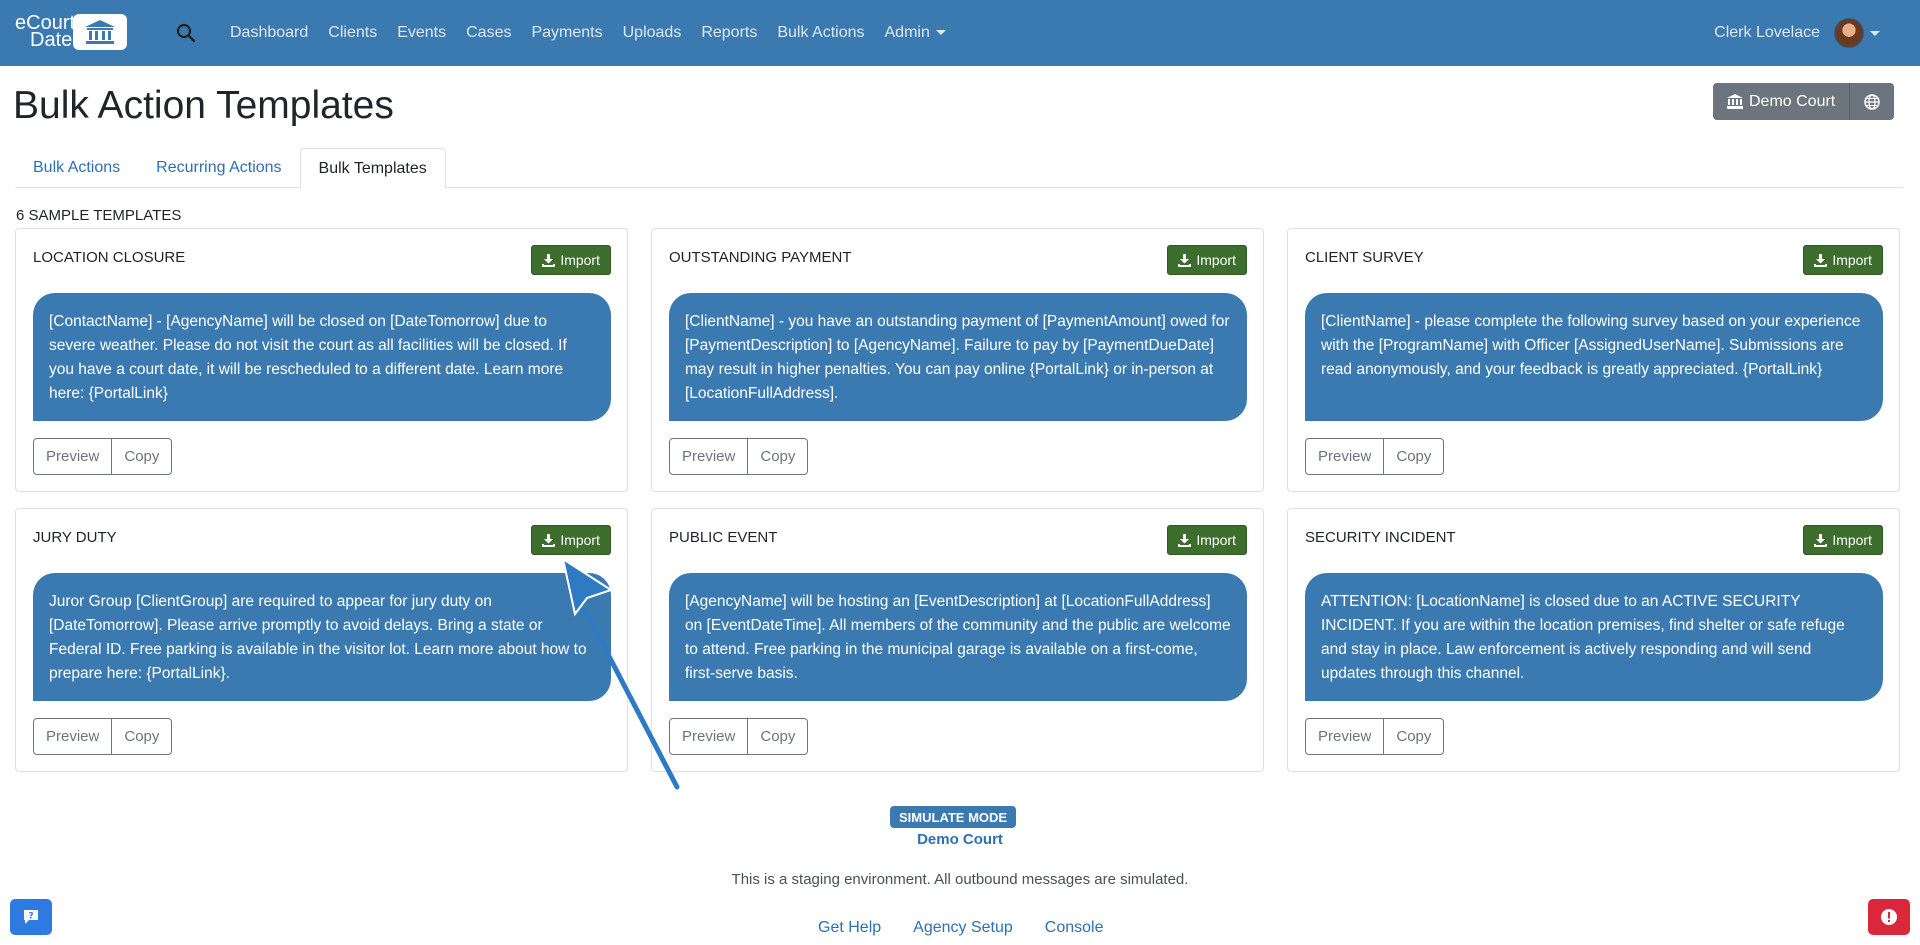 Image resolution: width=1920 pixels, height=945 pixels. What do you see at coordinates (1074, 928) in the screenshot?
I see `footer-link-console: Console` at bounding box center [1074, 928].